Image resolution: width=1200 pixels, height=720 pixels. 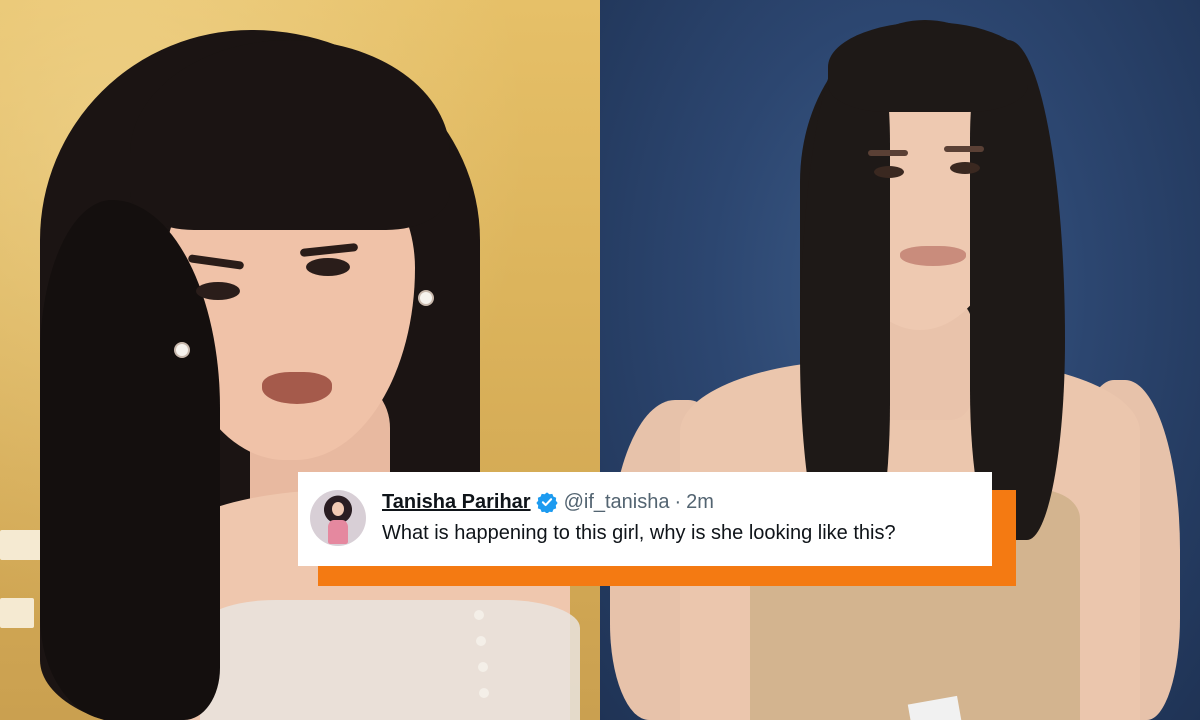 I want to click on avatar-face, so click(x=338, y=509).